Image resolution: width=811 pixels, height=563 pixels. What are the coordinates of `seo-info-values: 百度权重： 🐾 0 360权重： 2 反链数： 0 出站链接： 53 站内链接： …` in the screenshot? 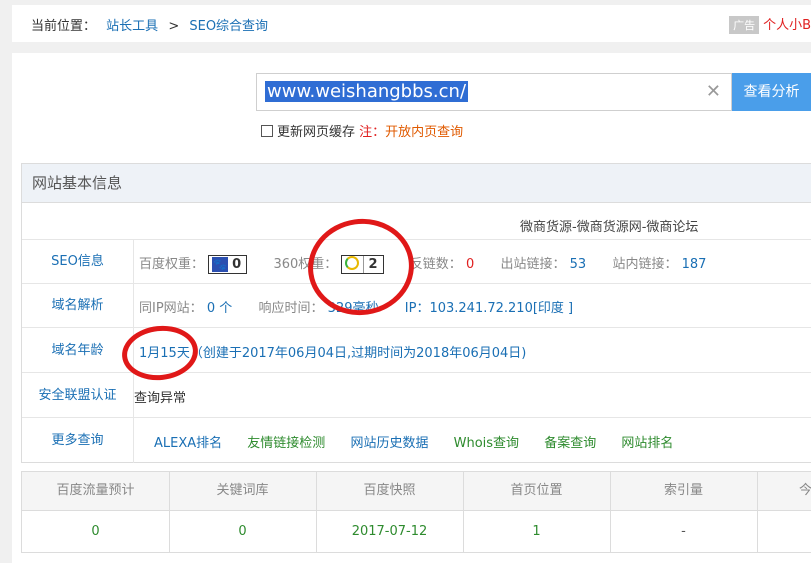 It's located at (422, 263).